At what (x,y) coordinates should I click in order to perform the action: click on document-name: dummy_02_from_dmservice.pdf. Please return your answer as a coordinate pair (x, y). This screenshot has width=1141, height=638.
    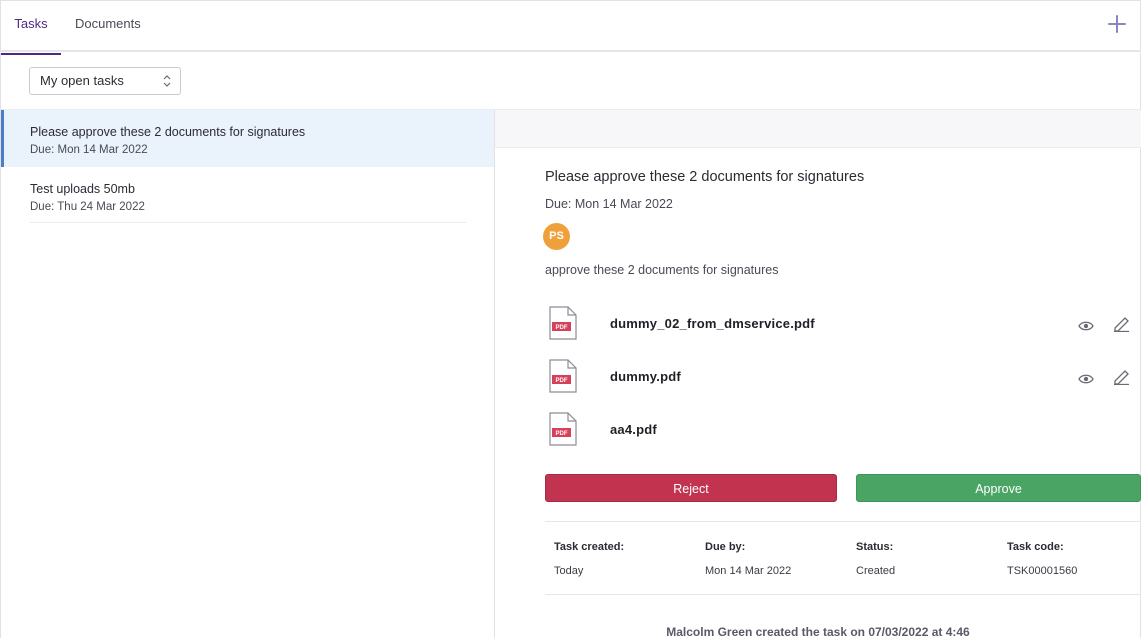
    Looking at the image, I should click on (712, 323).